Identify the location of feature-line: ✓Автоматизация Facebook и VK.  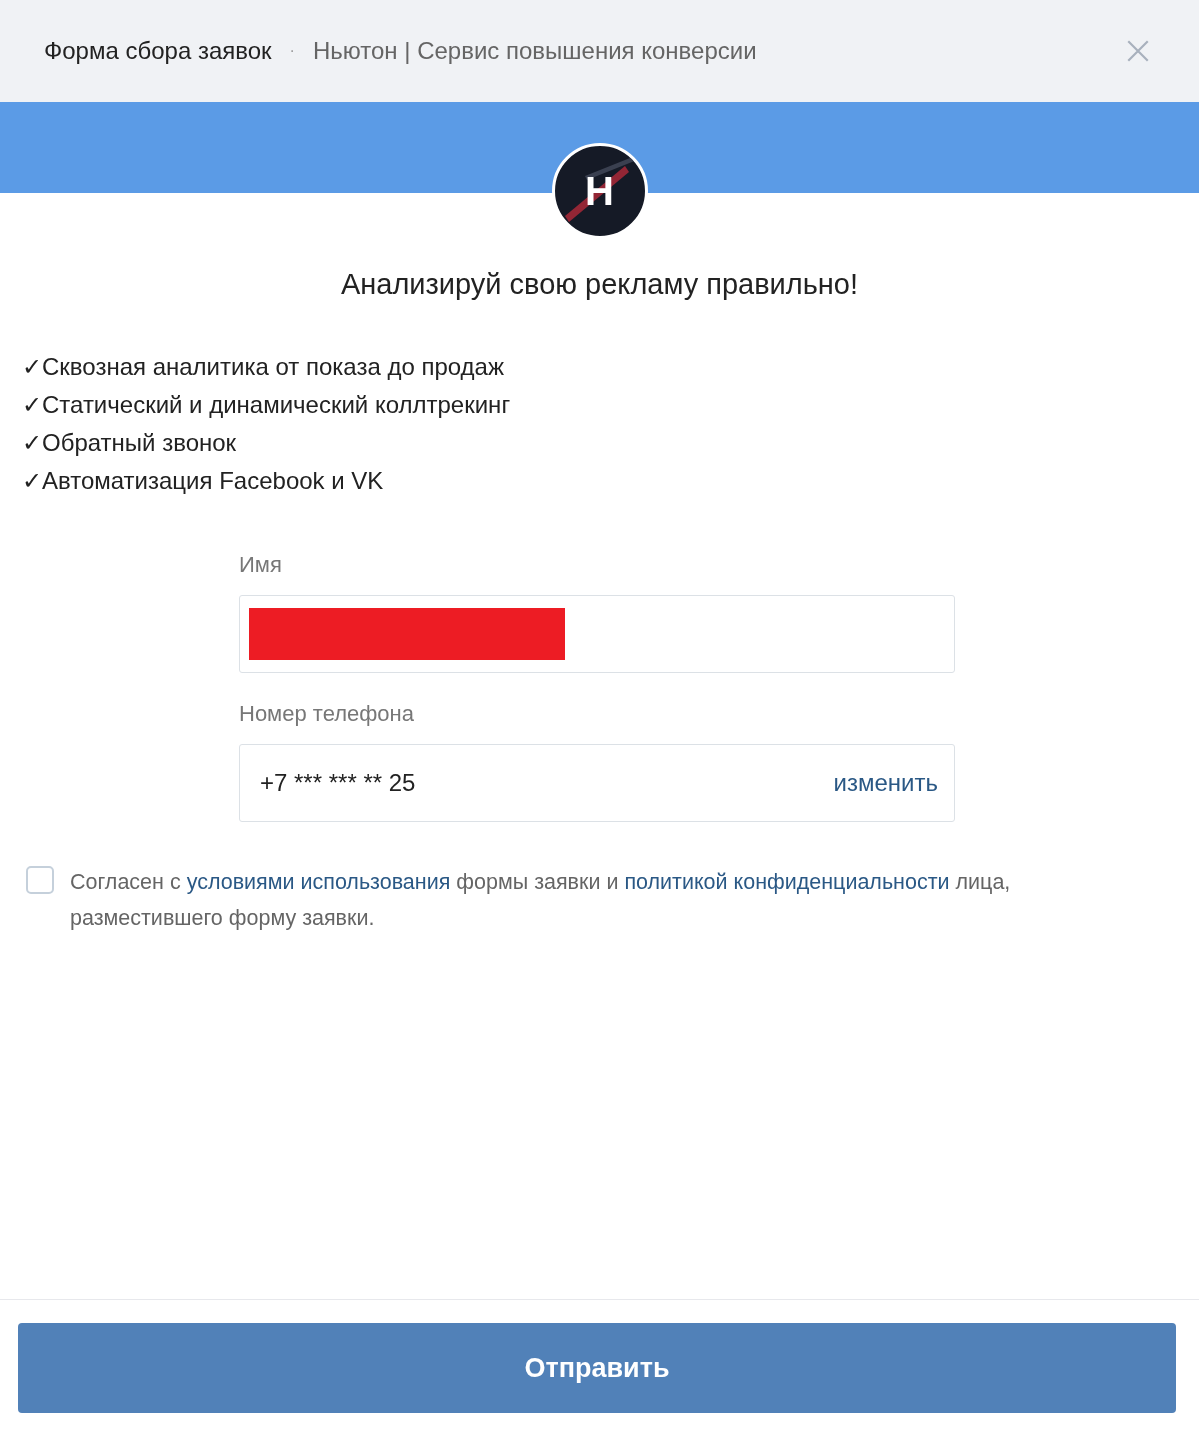
(203, 480).